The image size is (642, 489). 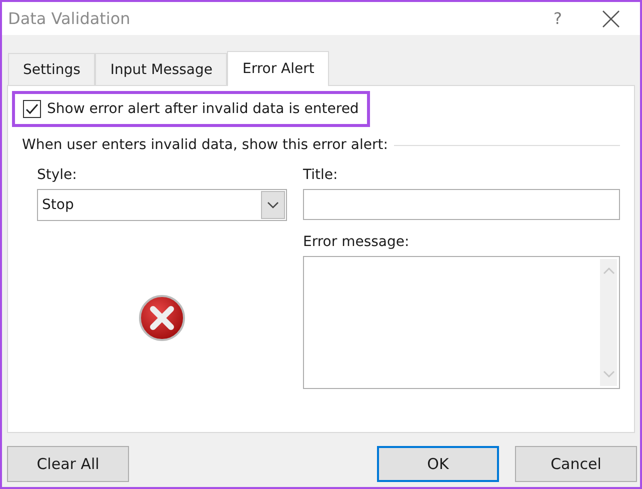 What do you see at coordinates (608, 374) in the screenshot?
I see `scroll-down-icon` at bounding box center [608, 374].